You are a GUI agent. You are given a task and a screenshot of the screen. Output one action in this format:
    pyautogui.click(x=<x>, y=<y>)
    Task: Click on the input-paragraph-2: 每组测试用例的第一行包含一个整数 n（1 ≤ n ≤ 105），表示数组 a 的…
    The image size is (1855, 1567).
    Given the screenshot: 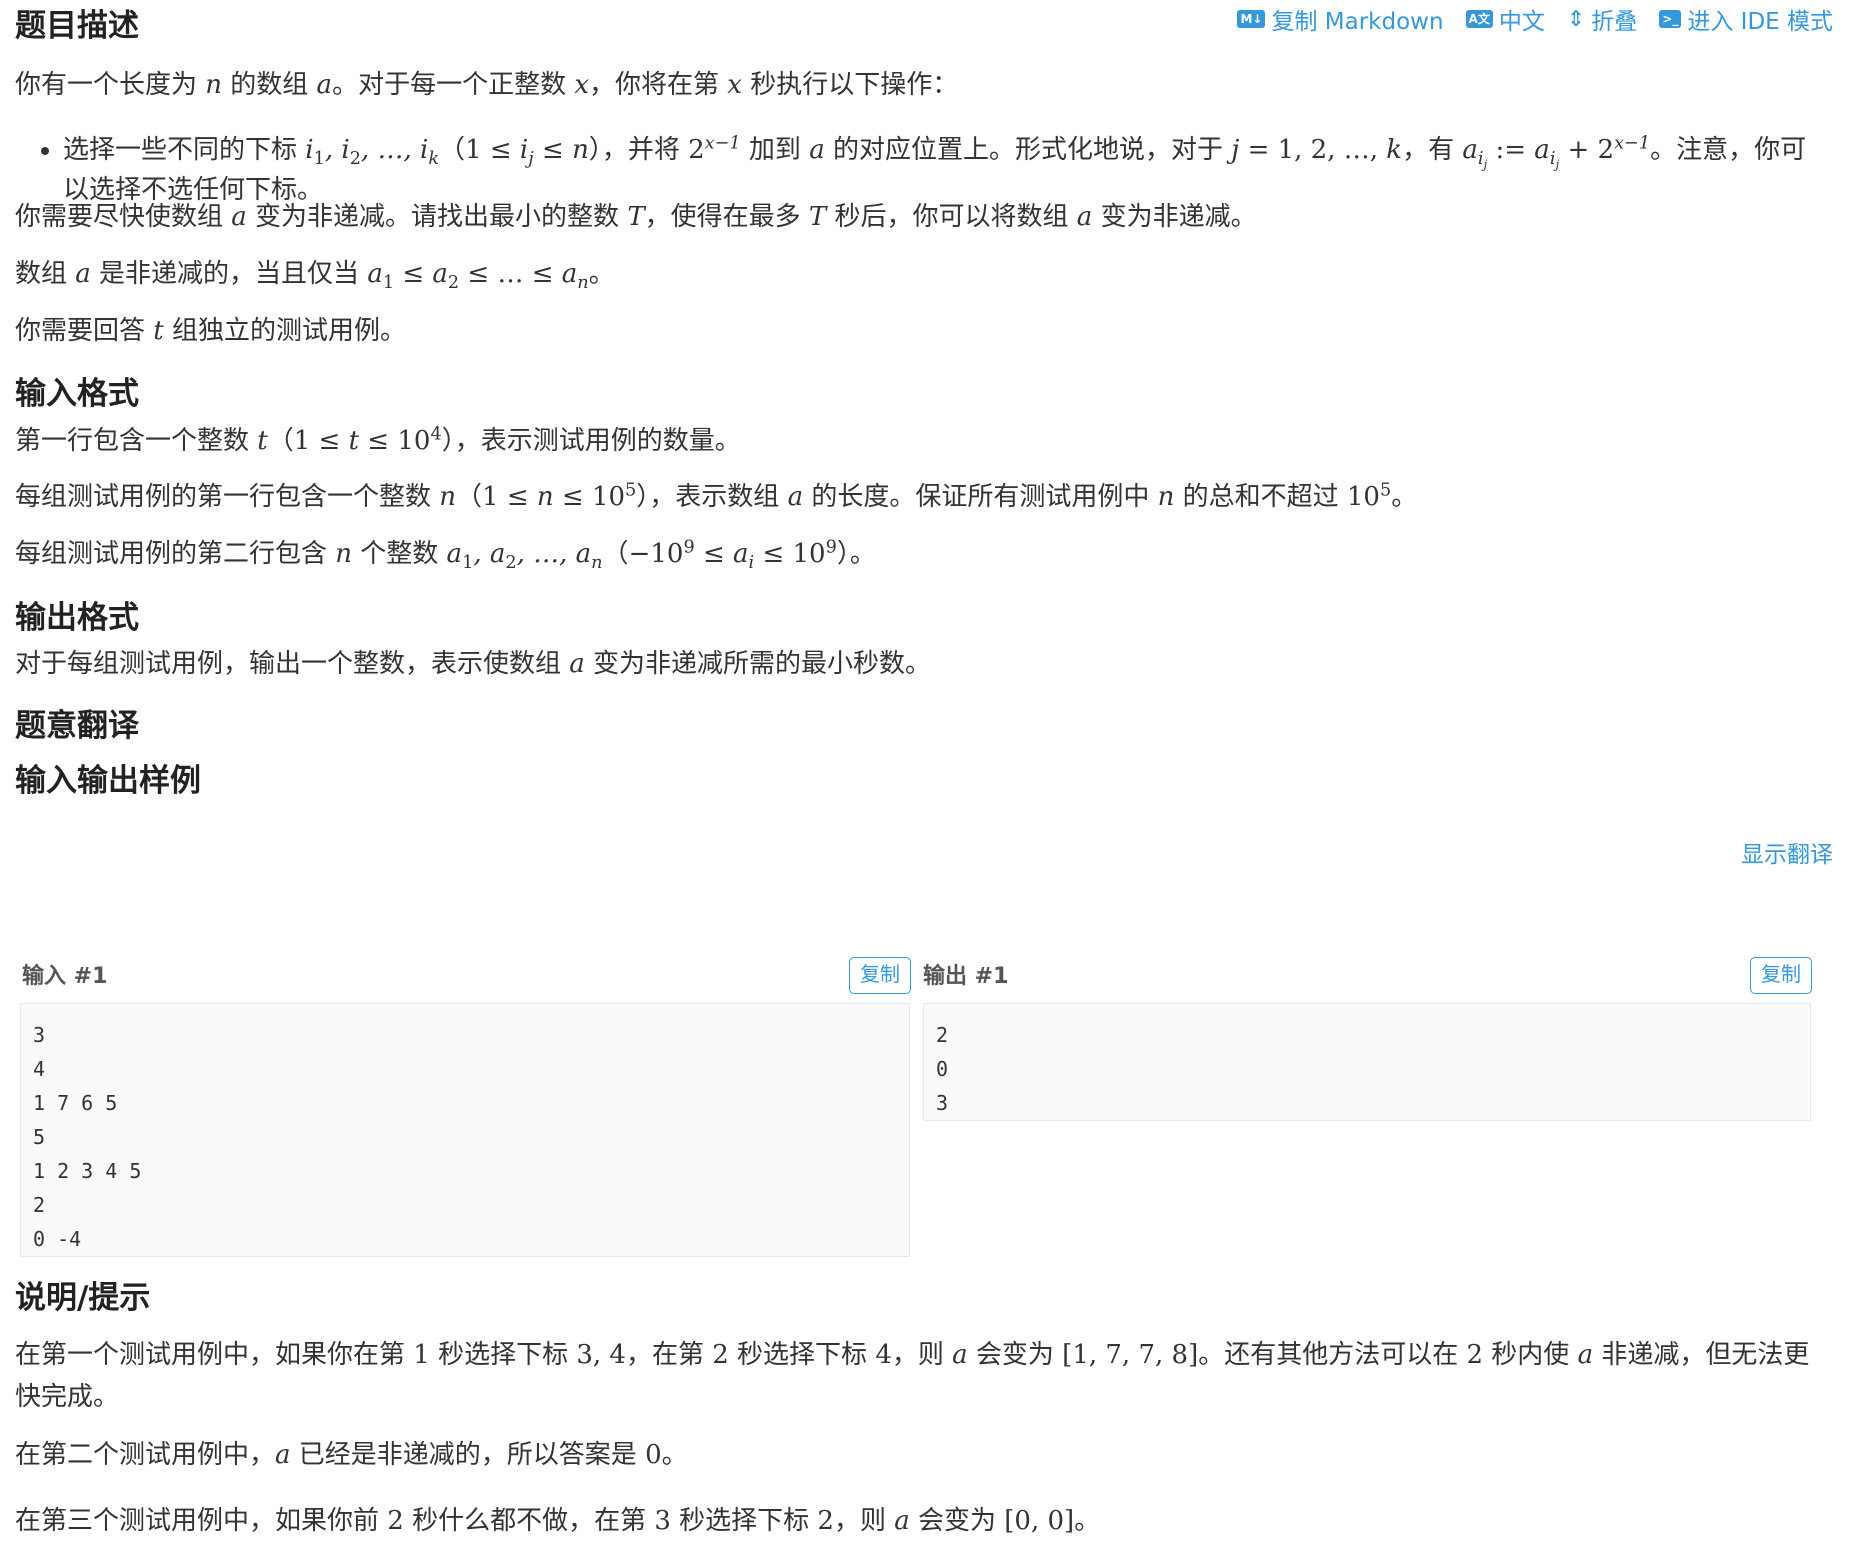 What is the action you would take?
    pyautogui.click(x=716, y=496)
    